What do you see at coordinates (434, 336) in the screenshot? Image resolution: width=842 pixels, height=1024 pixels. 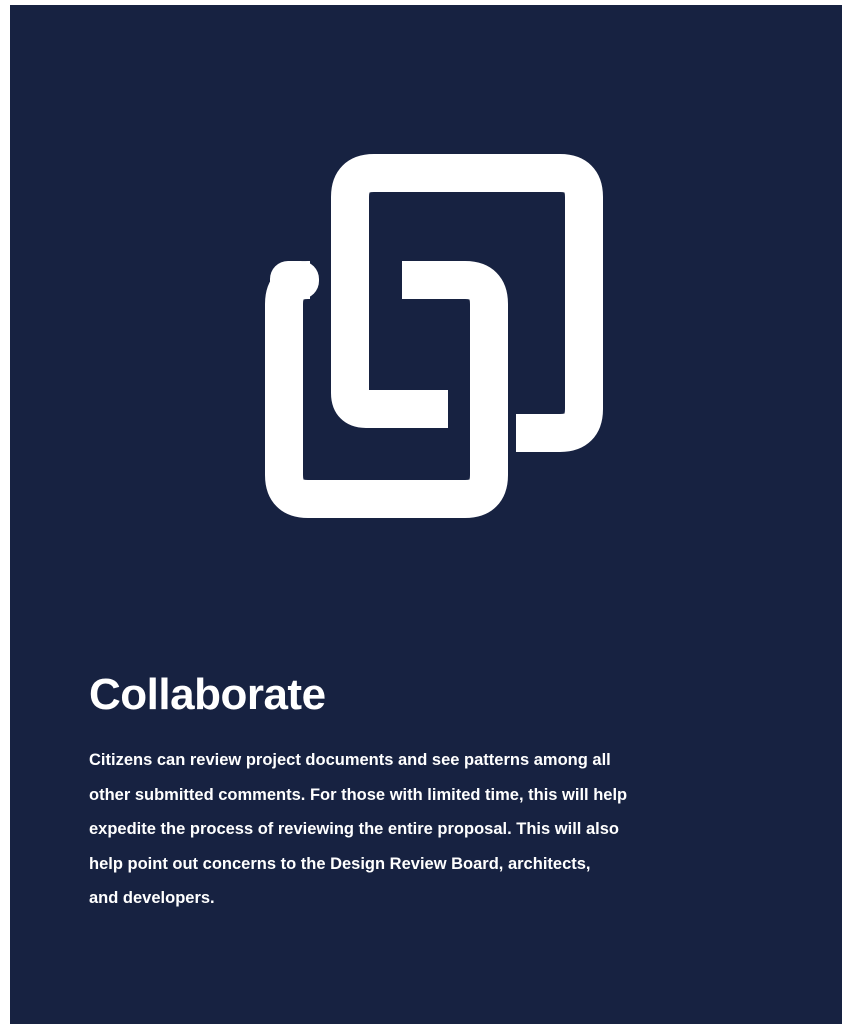 I see `link-squares-icon` at bounding box center [434, 336].